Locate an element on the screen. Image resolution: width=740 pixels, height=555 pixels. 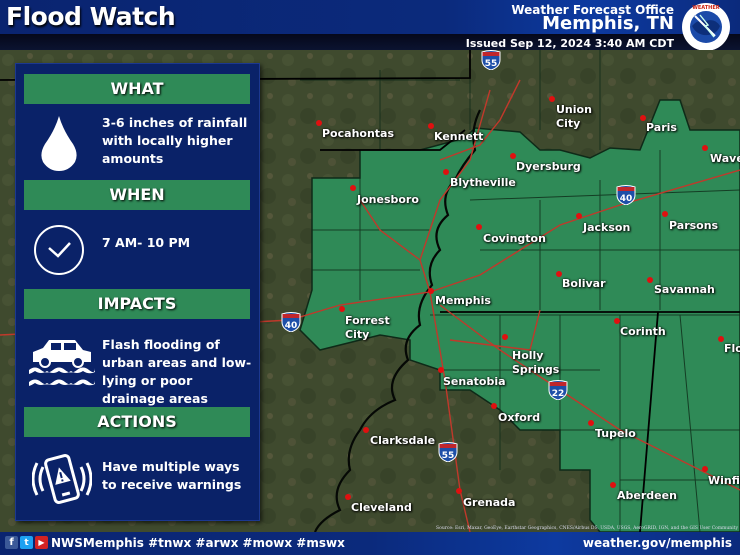
when-description: 7 AM- 10 PM is located at coordinates (146, 242).